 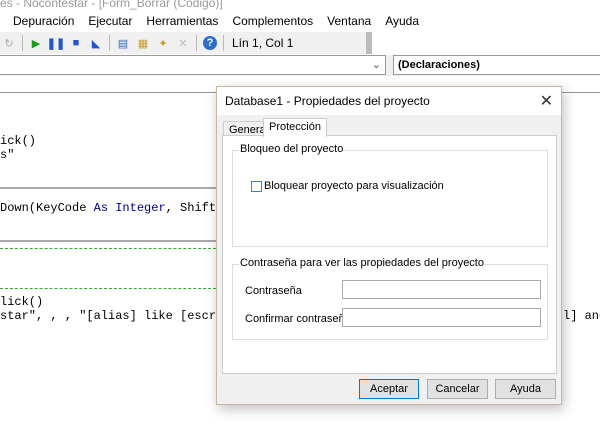 I want to click on confirm-password-input, so click(x=441, y=317).